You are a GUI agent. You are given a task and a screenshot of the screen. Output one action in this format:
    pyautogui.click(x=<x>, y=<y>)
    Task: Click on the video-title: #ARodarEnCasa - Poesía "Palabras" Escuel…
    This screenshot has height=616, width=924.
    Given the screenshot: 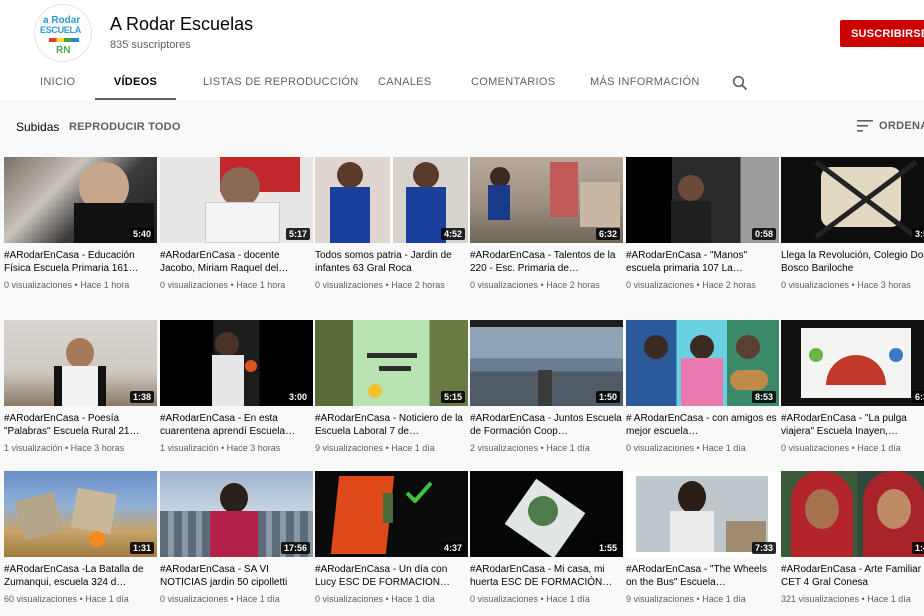 What is the action you would take?
    pyautogui.click(x=80, y=425)
    